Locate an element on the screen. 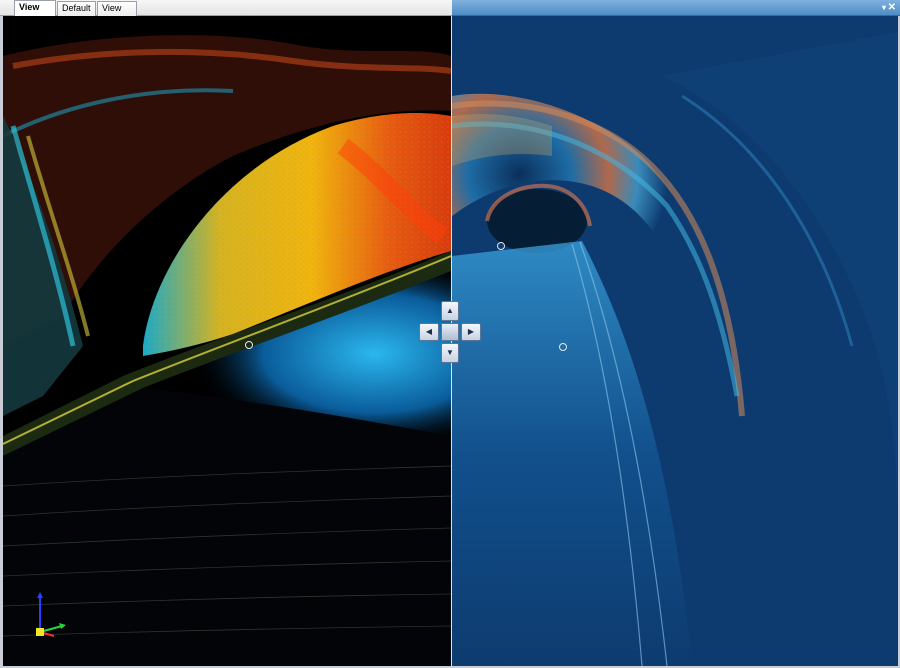 The height and width of the screenshot is (668, 900). close-icon: ✕ is located at coordinates (892, 8).